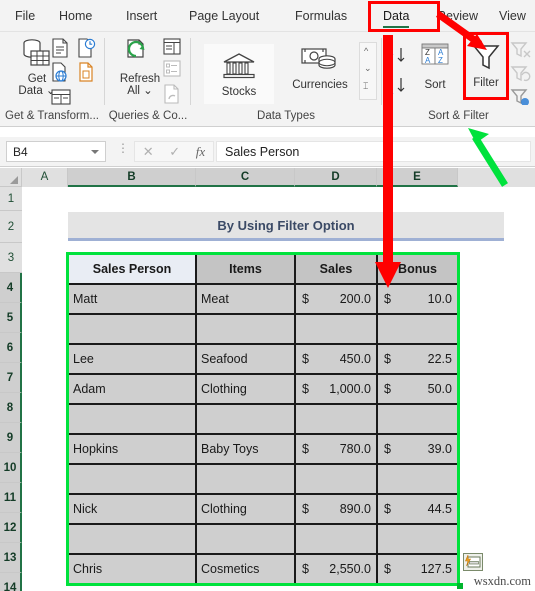 The image size is (535, 591). Describe the element at coordinates (174, 152) in the screenshot. I see `confirm-entry-icon: ✓` at that location.